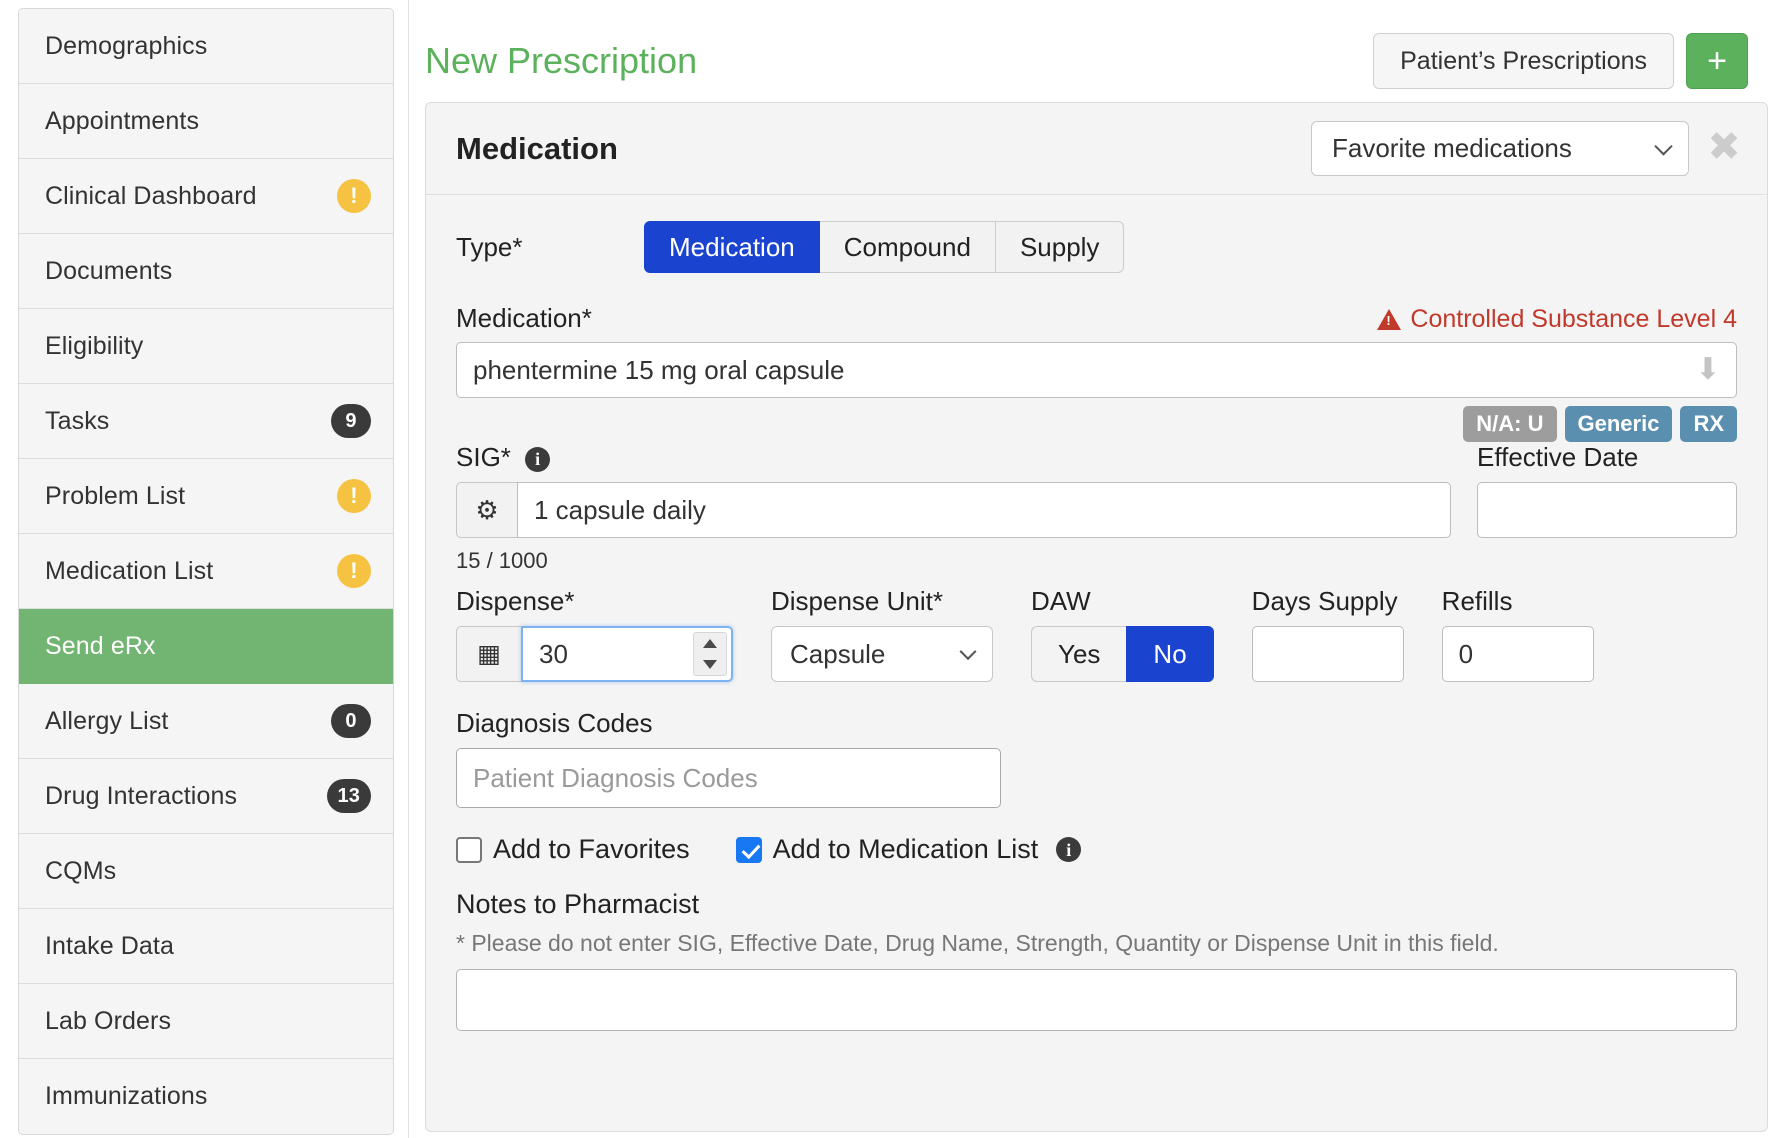 The width and height of the screenshot is (1788, 1138). Describe the element at coordinates (1510, 424) in the screenshot. I see `status-badge-na: N/A: U` at that location.